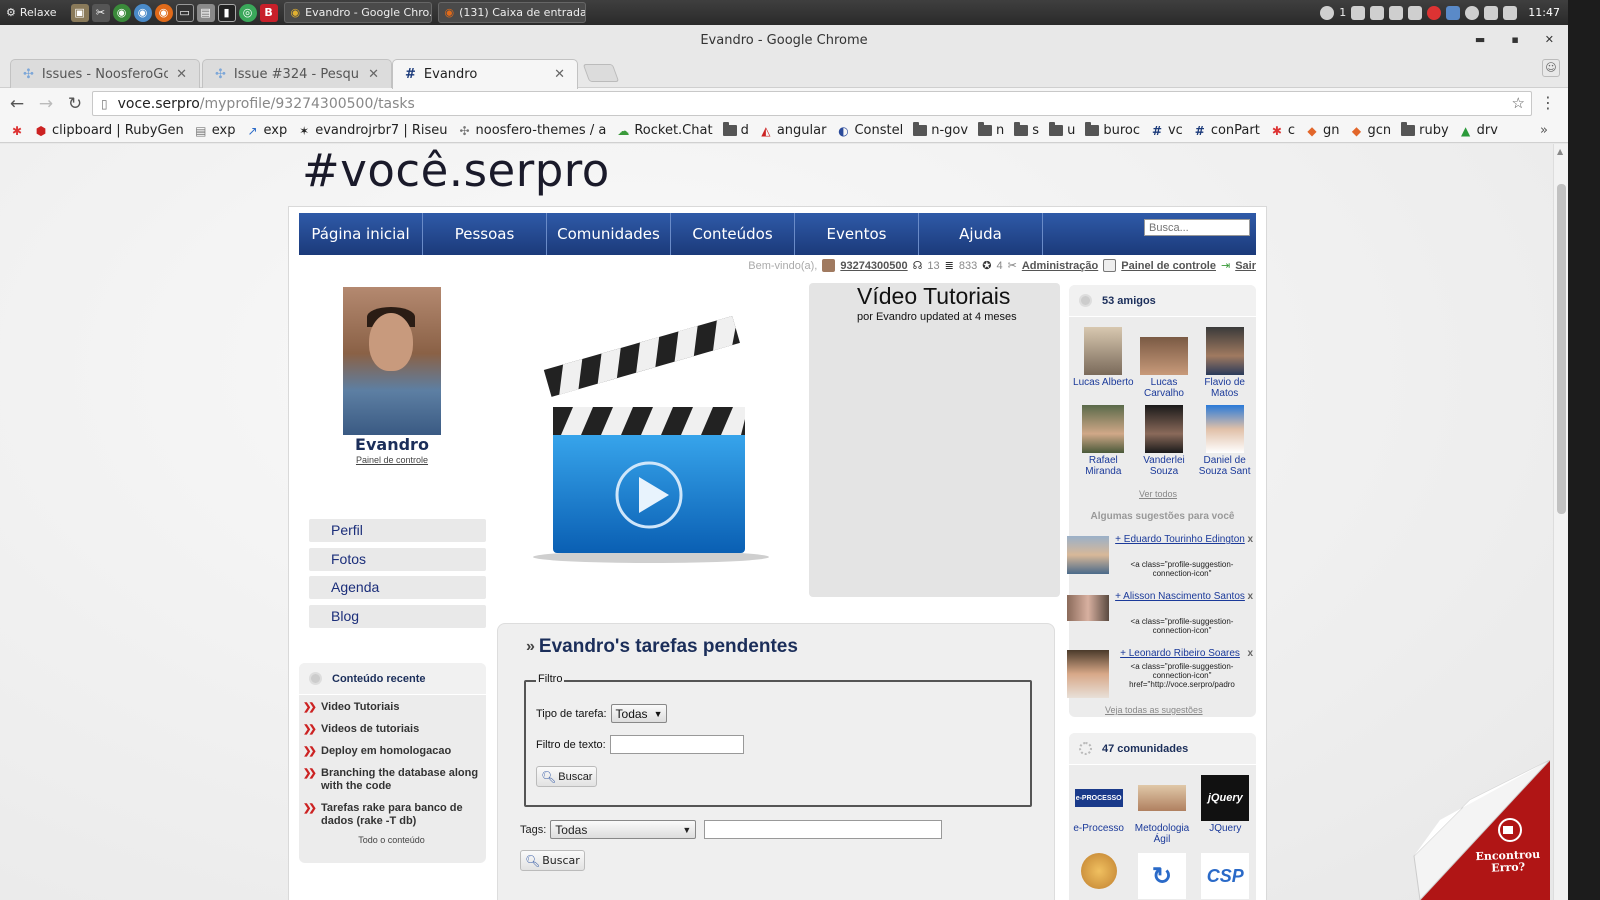  Describe the element at coordinates (397, 559) in the screenshot. I see `menu-photos: Fotos` at that location.